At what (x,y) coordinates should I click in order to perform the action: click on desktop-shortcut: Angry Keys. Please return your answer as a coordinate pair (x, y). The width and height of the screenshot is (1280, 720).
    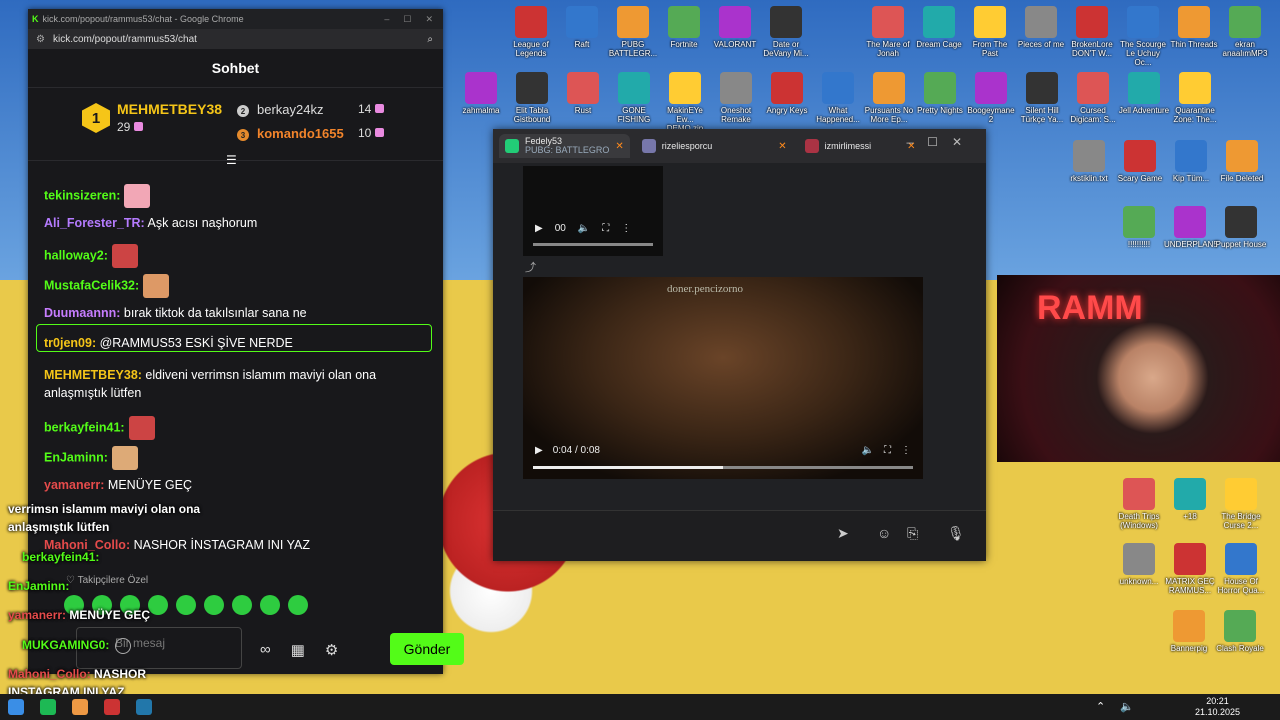
    Looking at the image, I should click on (787, 93).